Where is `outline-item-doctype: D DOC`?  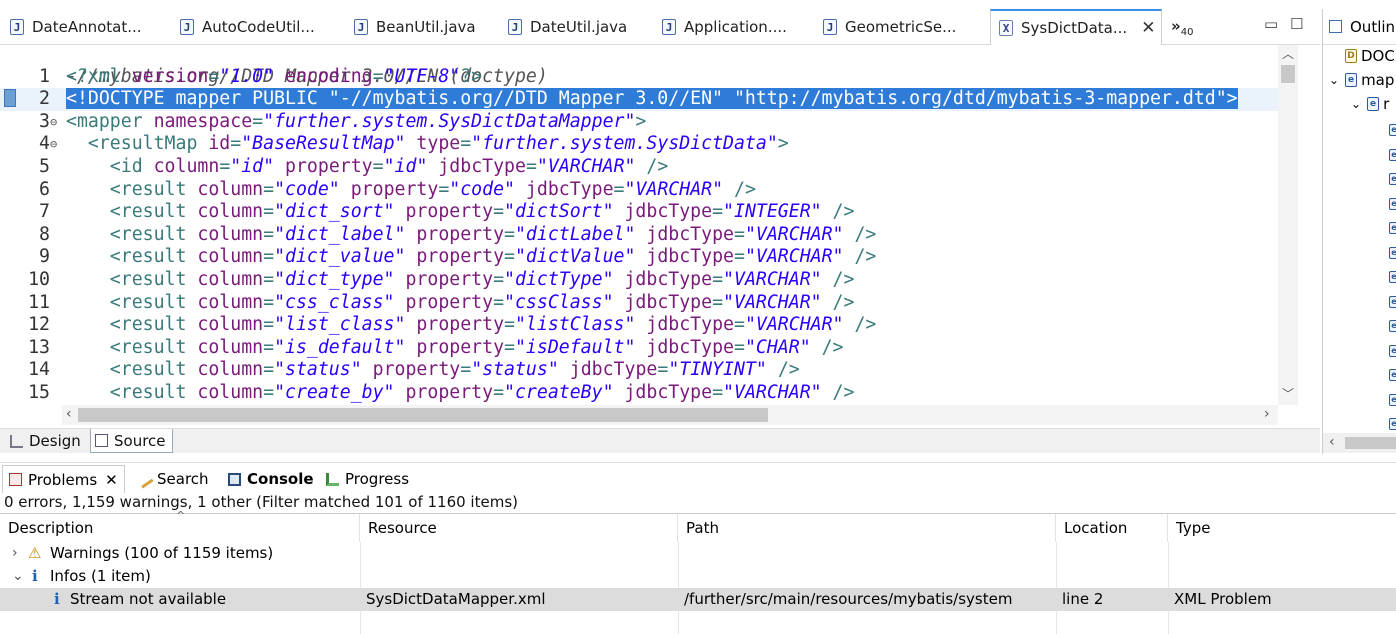
outline-item-doctype: D DOC is located at coordinates (1370, 56).